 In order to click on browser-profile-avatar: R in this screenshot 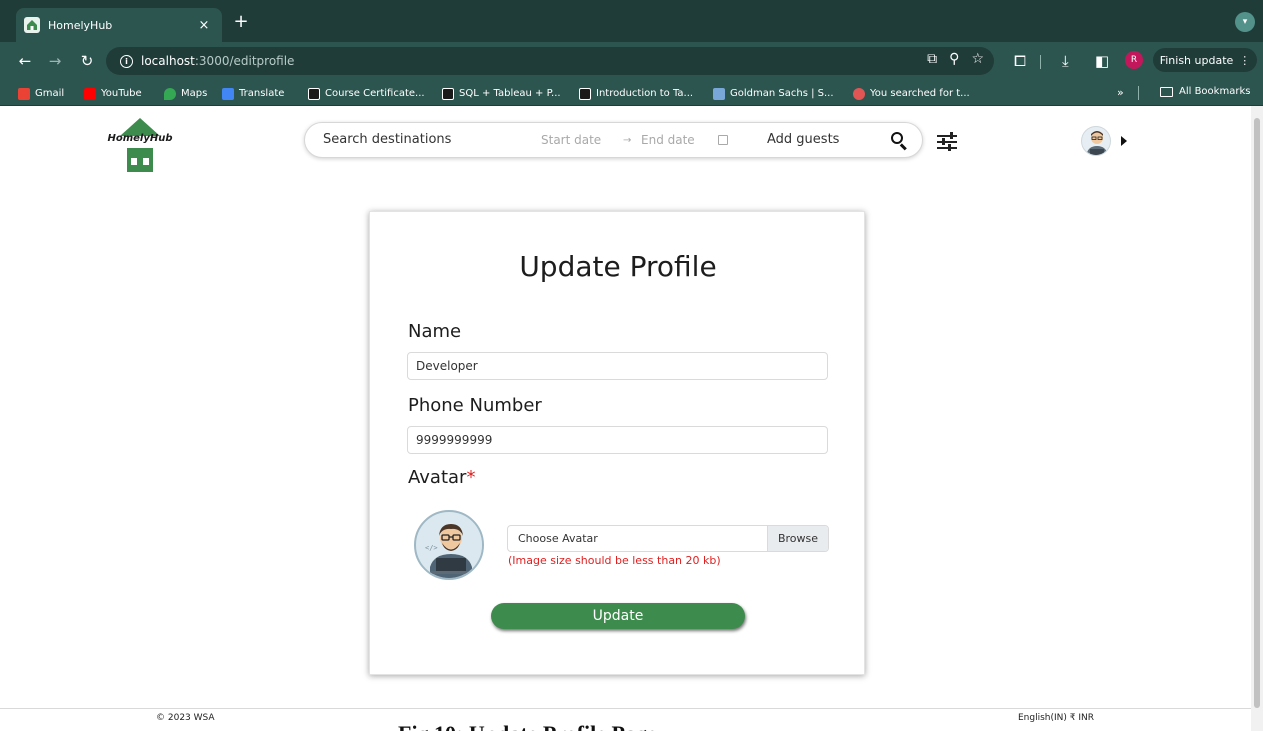, I will do `click(1134, 60)`.